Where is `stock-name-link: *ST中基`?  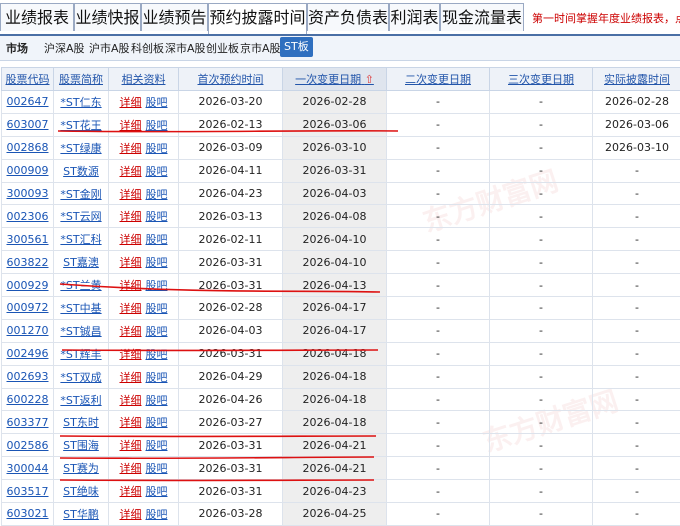 stock-name-link: *ST中基 is located at coordinates (80, 308).